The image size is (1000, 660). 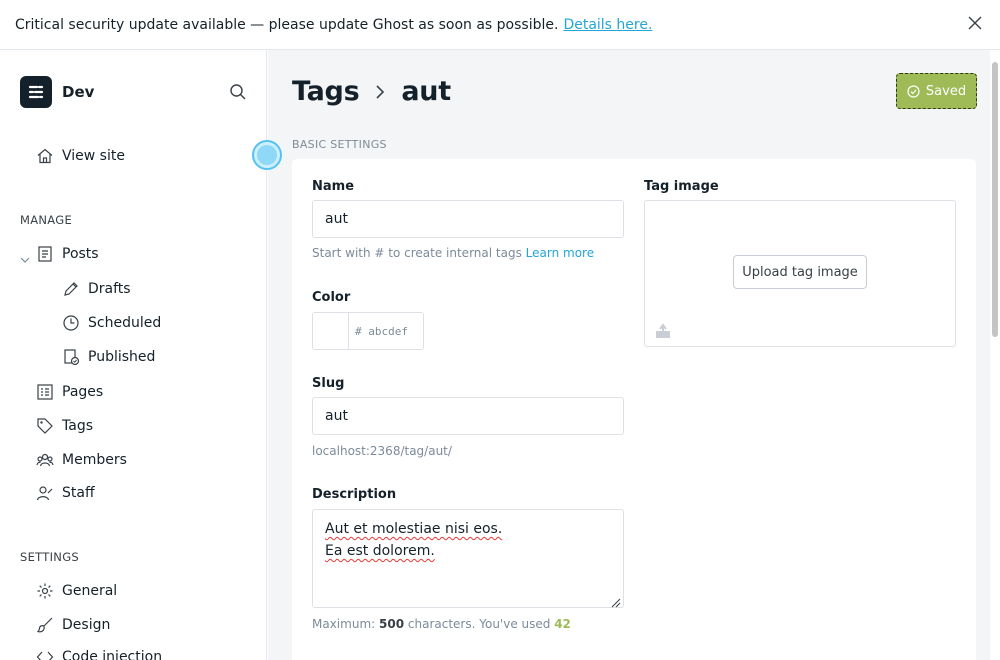 What do you see at coordinates (560, 253) in the screenshot?
I see `learn-more-link: Learn more` at bounding box center [560, 253].